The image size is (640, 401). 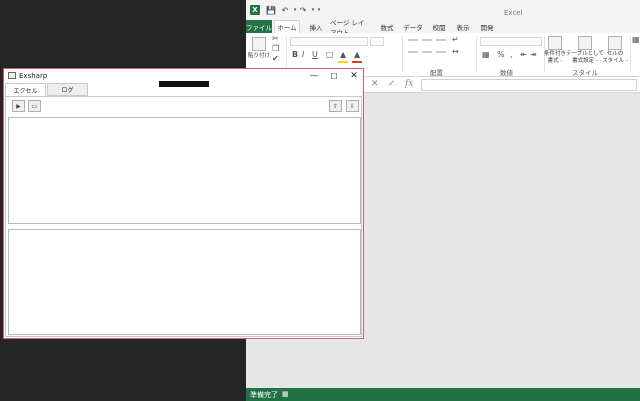 What do you see at coordinates (585, 58) in the screenshot?
I see `format-as-table-label: テーブルとして 書式設定 -` at bounding box center [585, 58].